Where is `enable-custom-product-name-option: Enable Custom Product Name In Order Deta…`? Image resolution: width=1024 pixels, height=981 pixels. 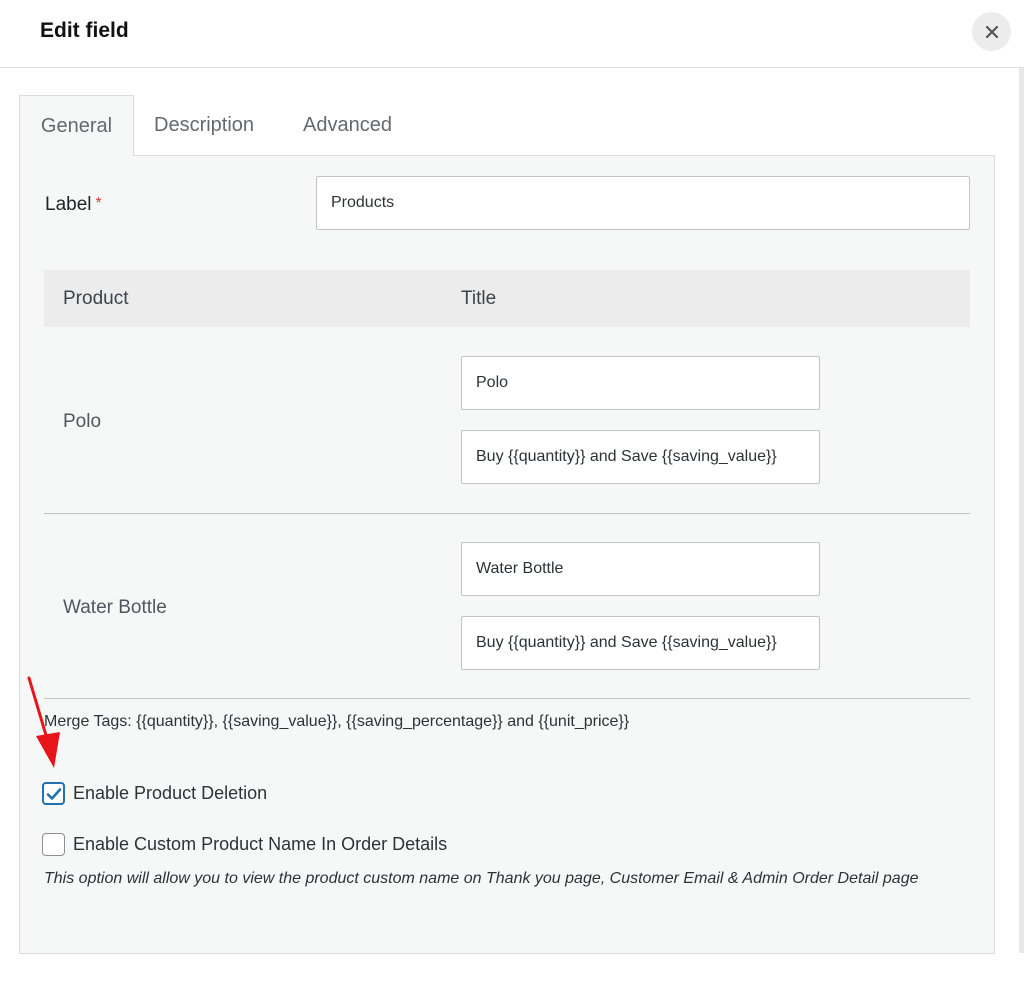
enable-custom-product-name-option: Enable Custom Product Name In Order Deta… is located at coordinates (244, 844).